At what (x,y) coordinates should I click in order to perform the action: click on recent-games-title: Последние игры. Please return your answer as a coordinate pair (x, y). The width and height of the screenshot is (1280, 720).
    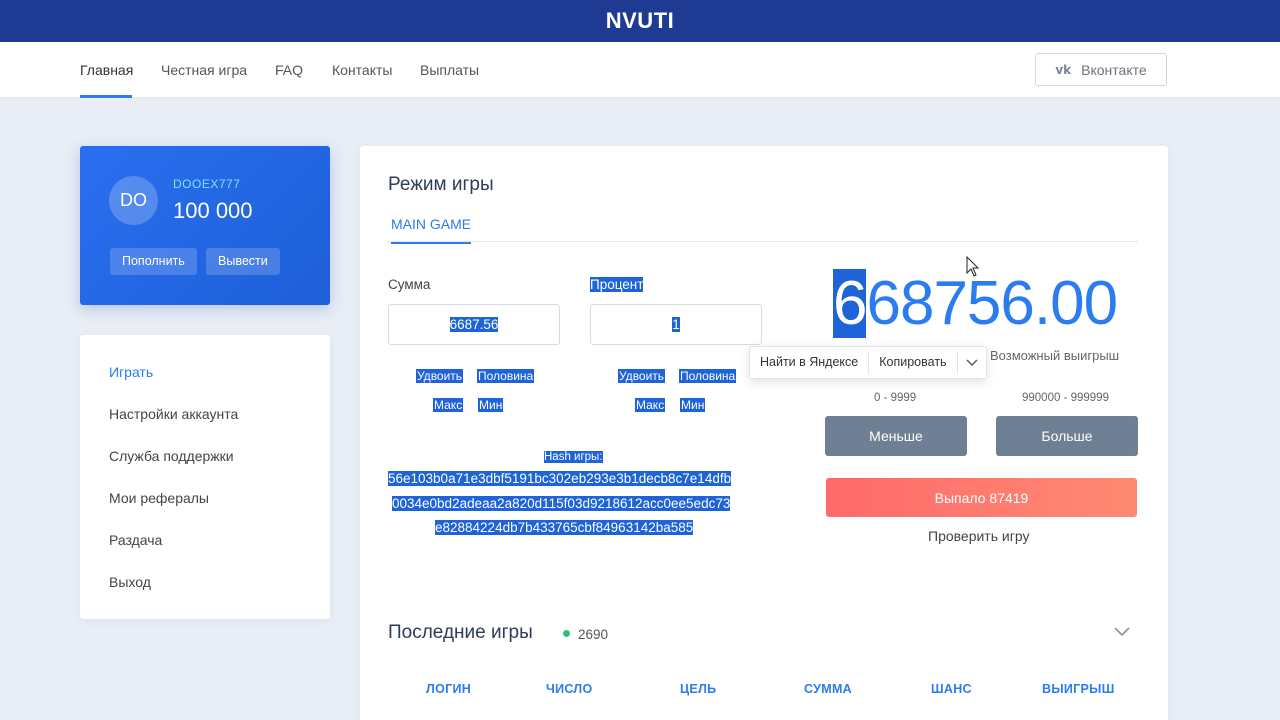
    Looking at the image, I should click on (460, 632).